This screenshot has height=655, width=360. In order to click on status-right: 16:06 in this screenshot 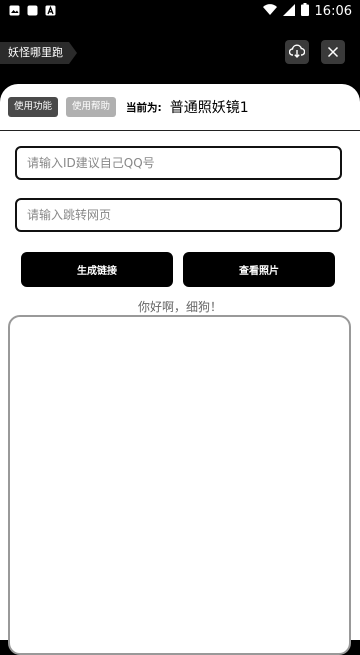, I will do `click(307, 11)`.